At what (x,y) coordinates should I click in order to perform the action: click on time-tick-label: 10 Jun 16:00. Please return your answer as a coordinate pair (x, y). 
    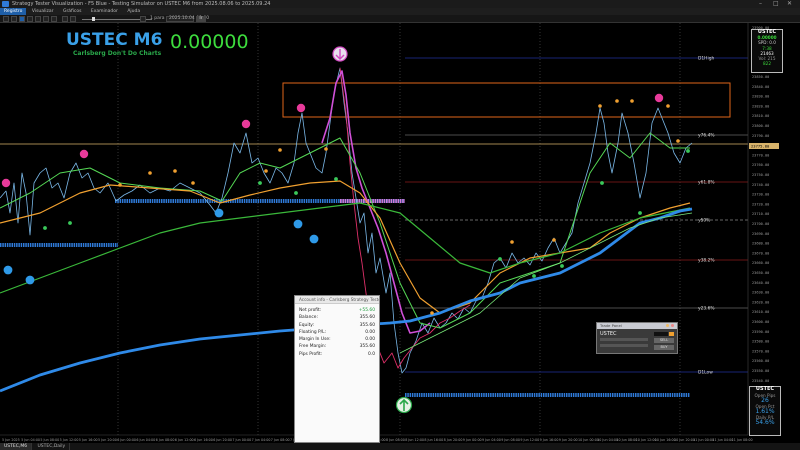
    Looking at the image, I should click on (665, 440).